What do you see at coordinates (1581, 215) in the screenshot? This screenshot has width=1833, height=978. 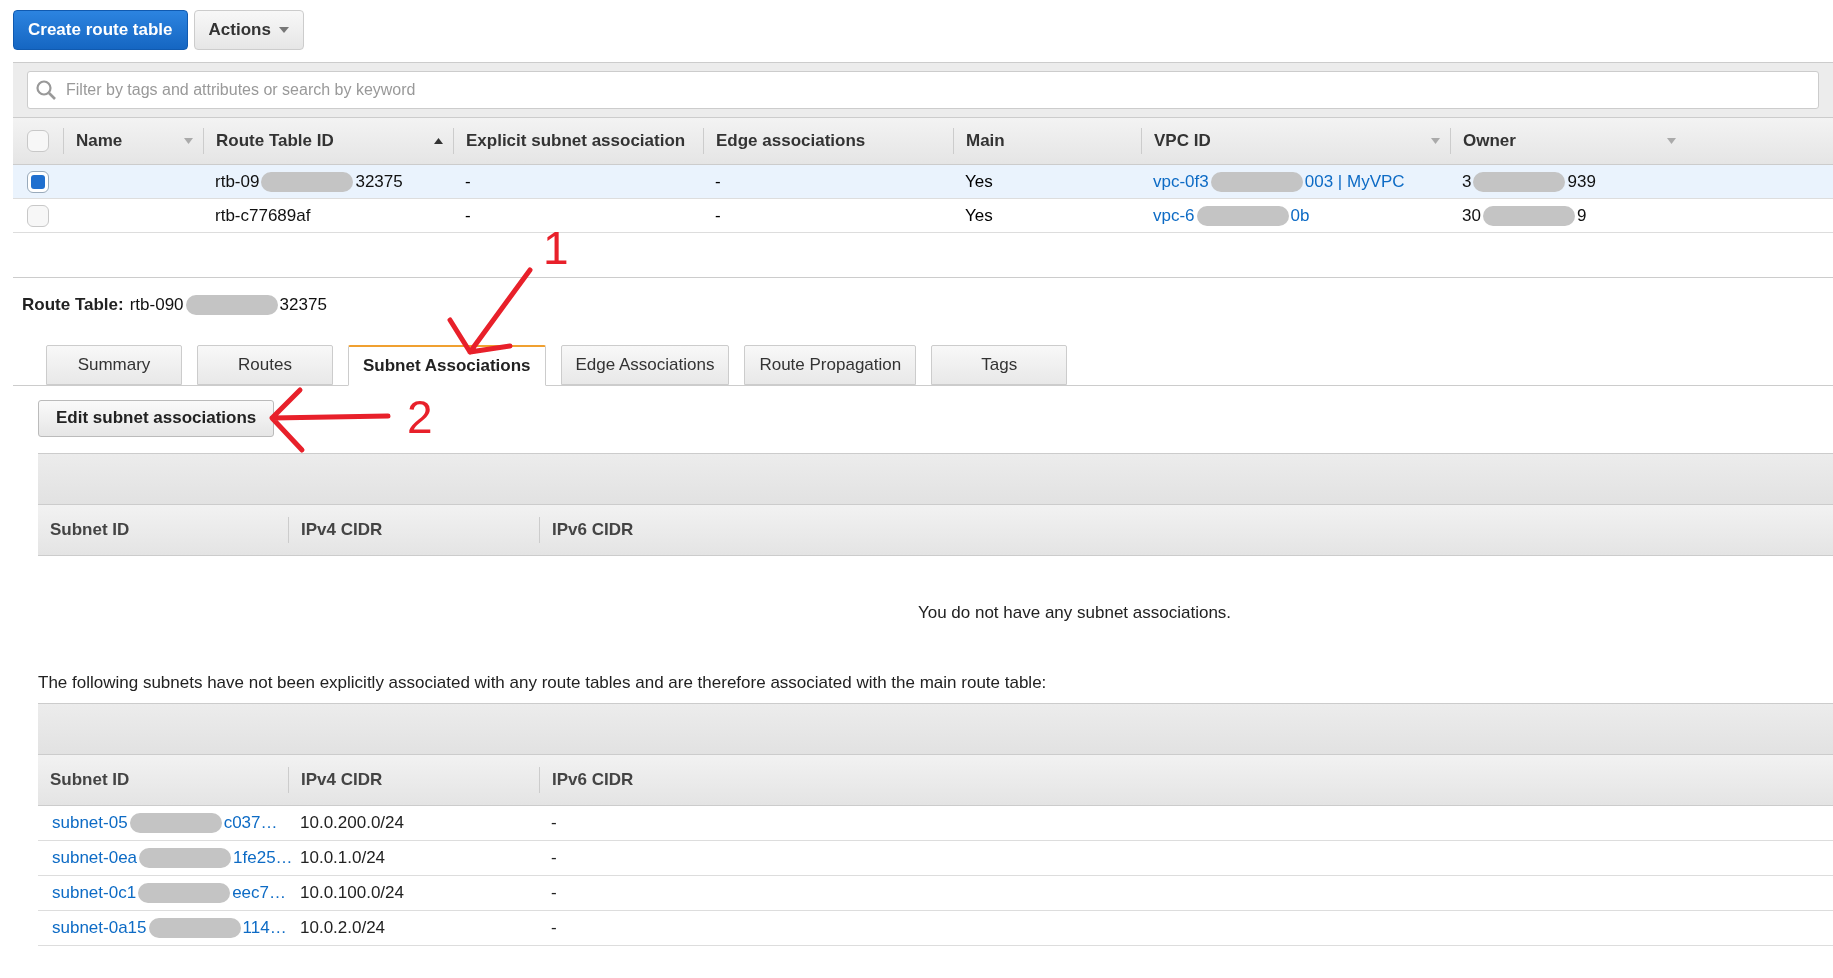 I see `owner-id: 9` at bounding box center [1581, 215].